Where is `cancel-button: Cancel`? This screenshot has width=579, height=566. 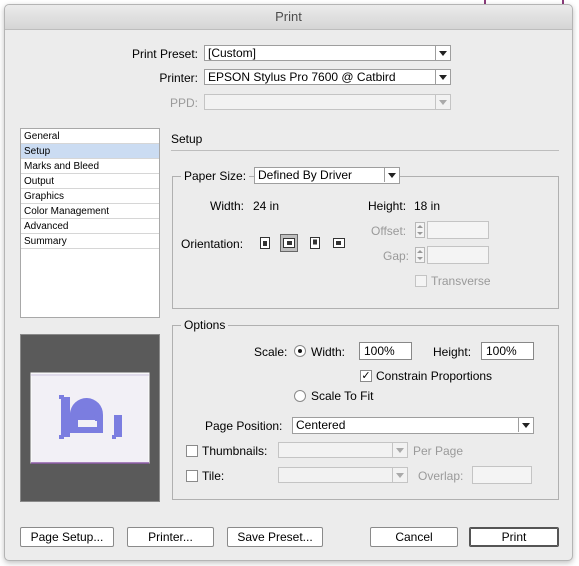 cancel-button: Cancel is located at coordinates (414, 537).